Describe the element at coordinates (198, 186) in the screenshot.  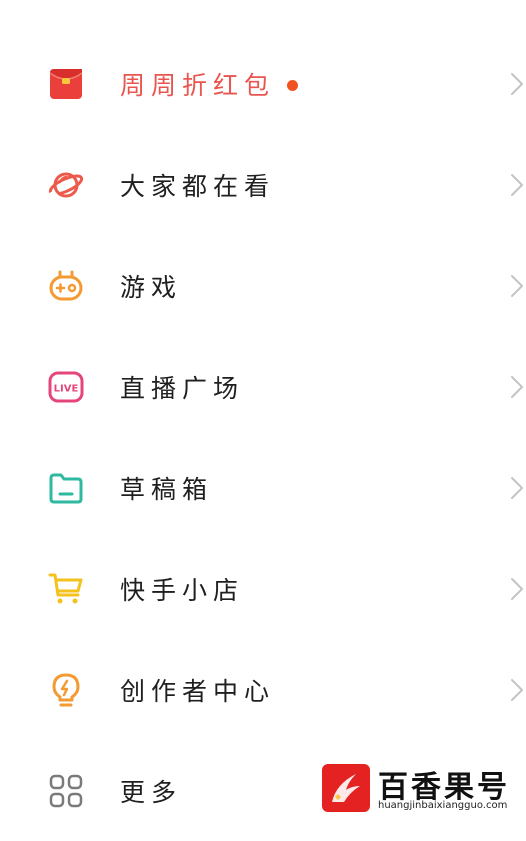
I see `menu-item-label: 大家都在看` at that location.